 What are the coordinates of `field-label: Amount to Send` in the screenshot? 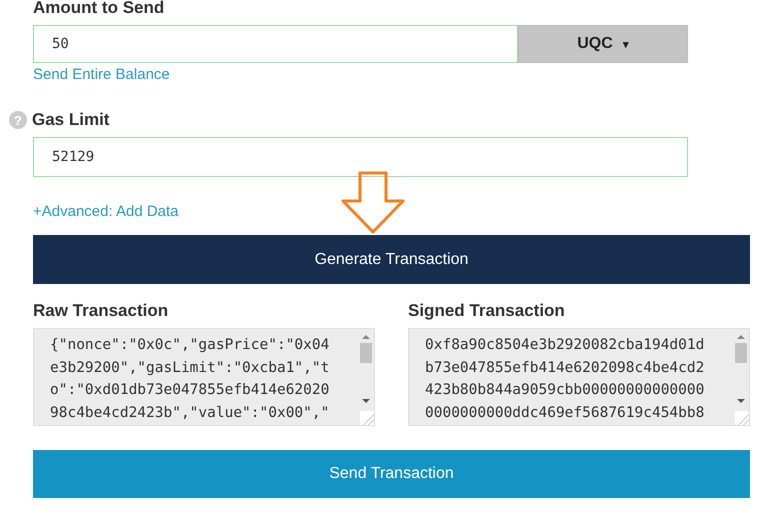 It's located at (98, 9).